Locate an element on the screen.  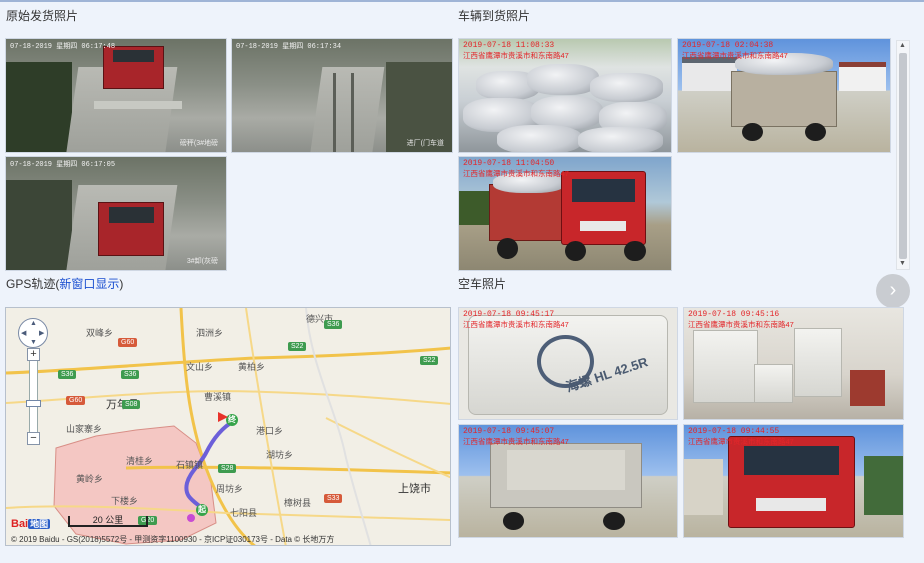
empty-photo-4: 2019-07-18 09:44:55 江西省鹰潭市贵溪市和东南路47 is located at coordinates (793, 481).